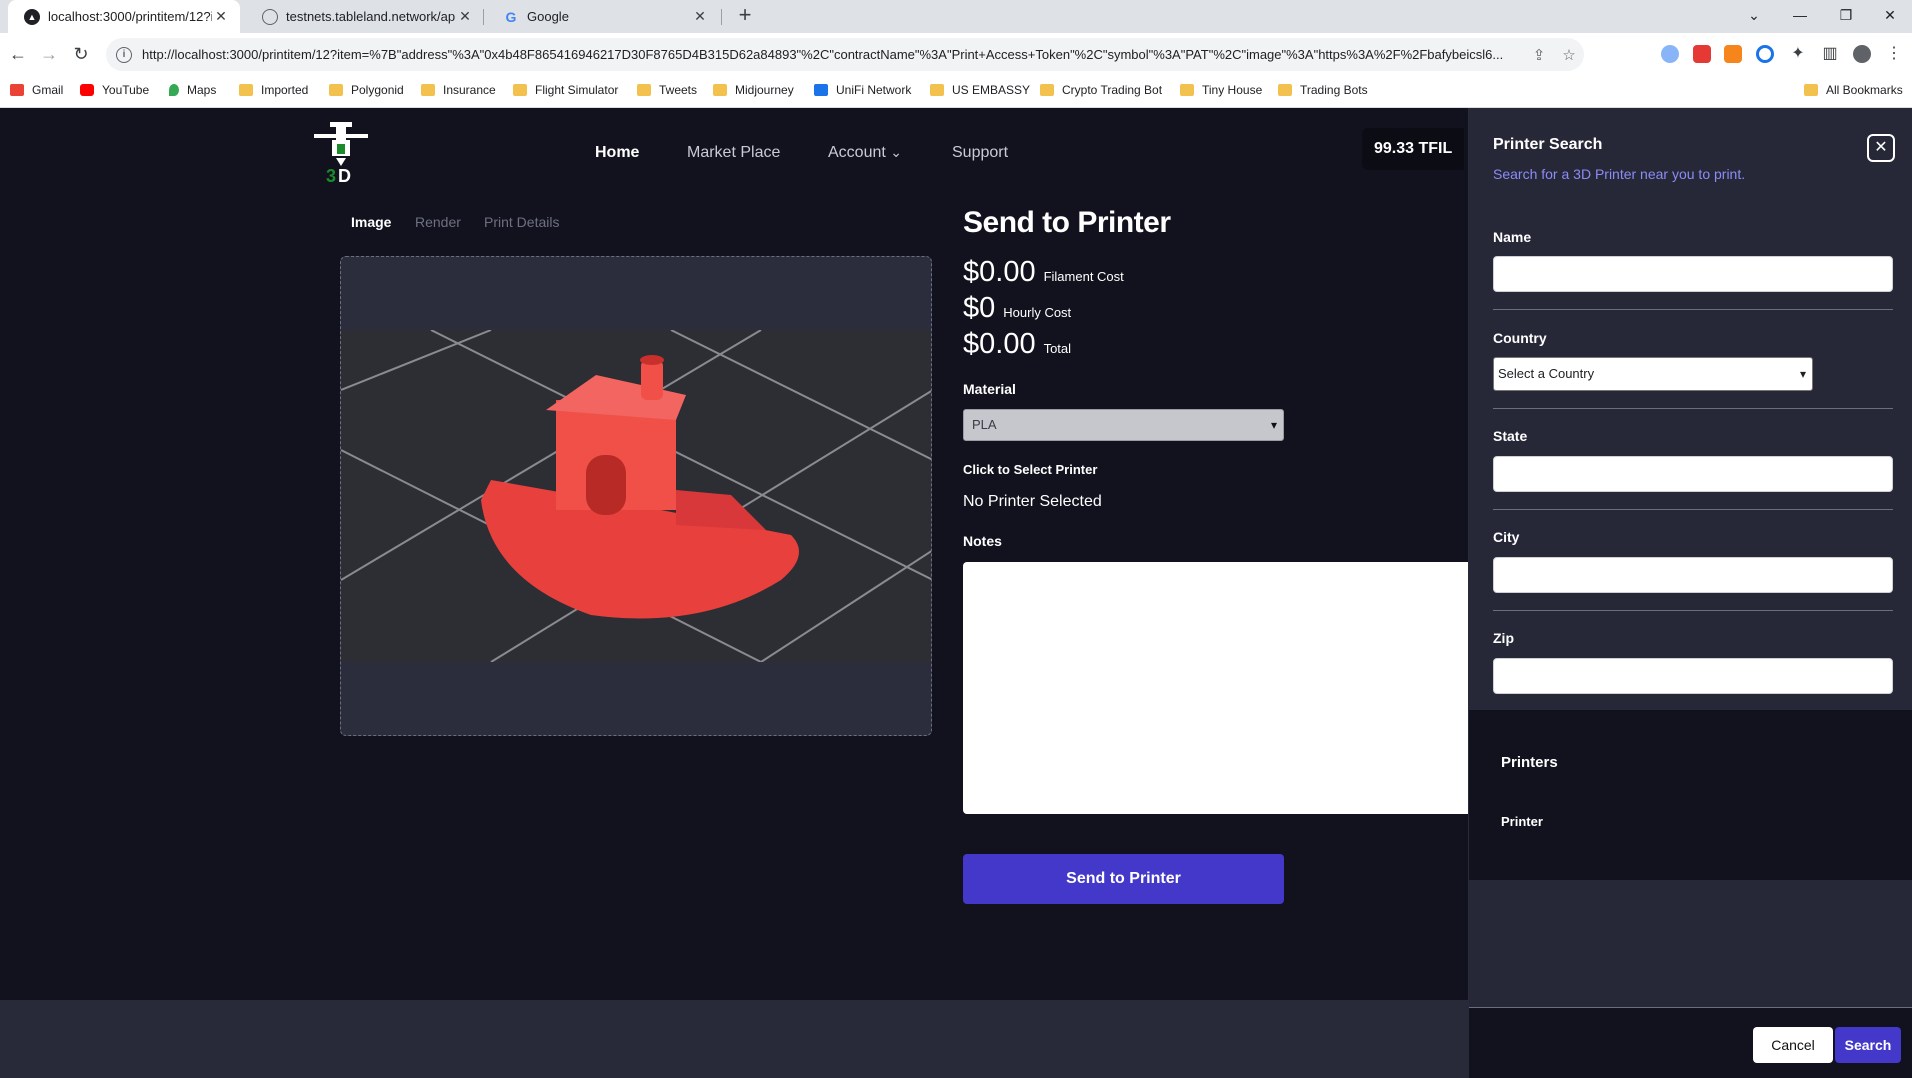 This screenshot has width=1912, height=1078. Describe the element at coordinates (1800, 16) in the screenshot. I see `minimize-icon: —` at that location.